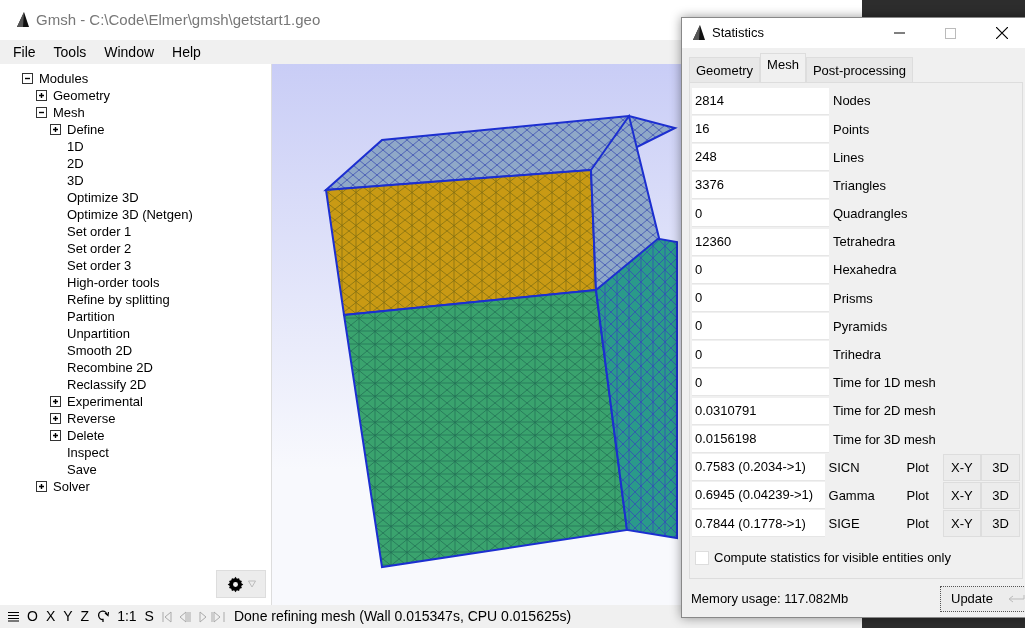 The height and width of the screenshot is (628, 1025). Describe the element at coordinates (859, 185) in the screenshot. I see `stat-label: Triangles` at that location.